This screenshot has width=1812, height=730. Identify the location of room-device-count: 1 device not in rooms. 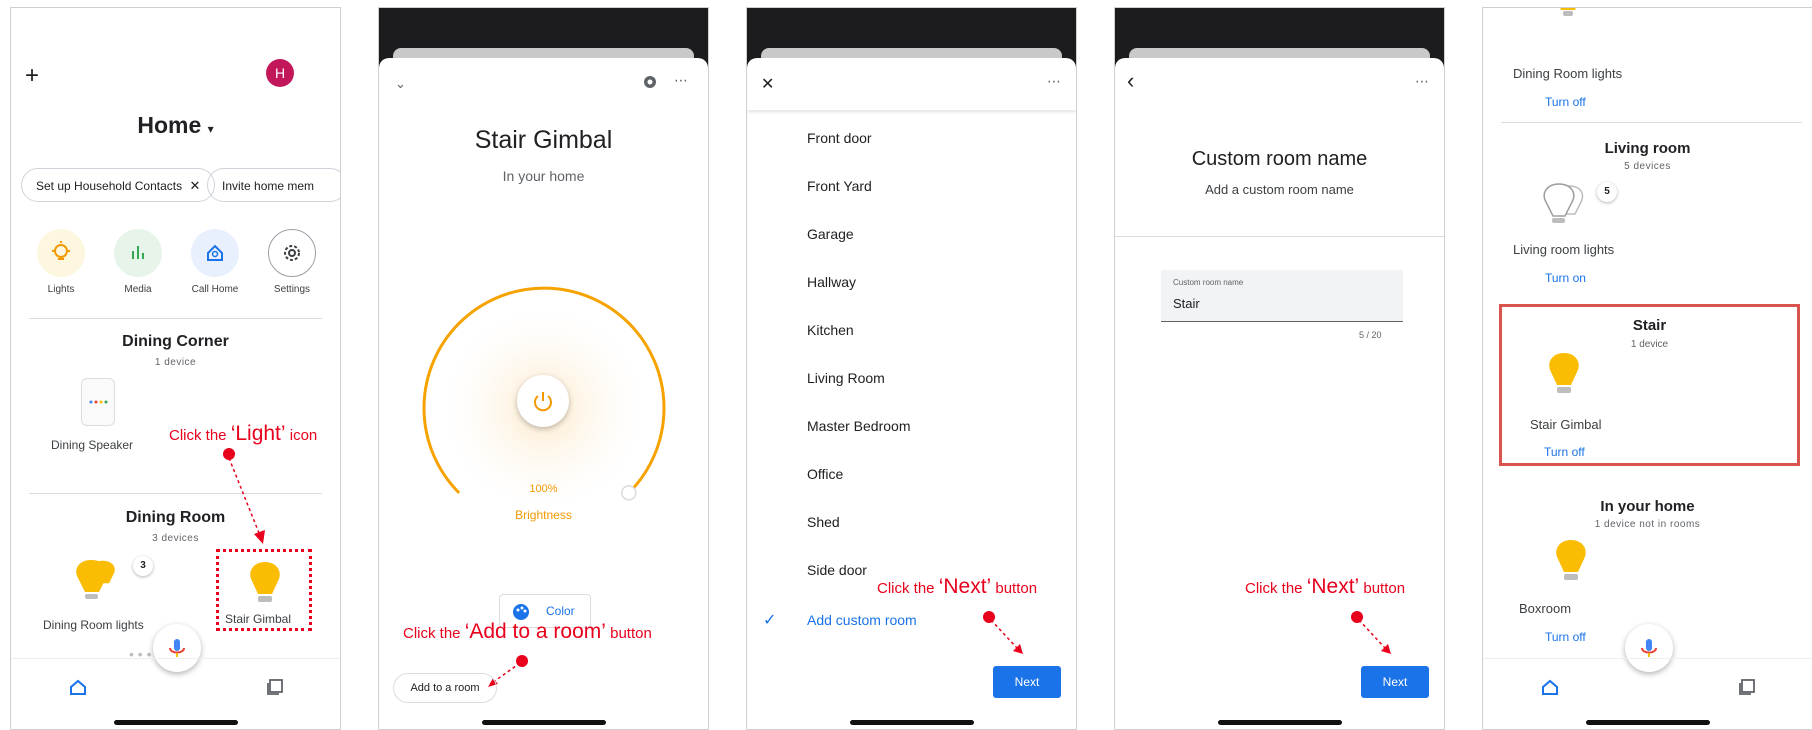
(1647, 524).